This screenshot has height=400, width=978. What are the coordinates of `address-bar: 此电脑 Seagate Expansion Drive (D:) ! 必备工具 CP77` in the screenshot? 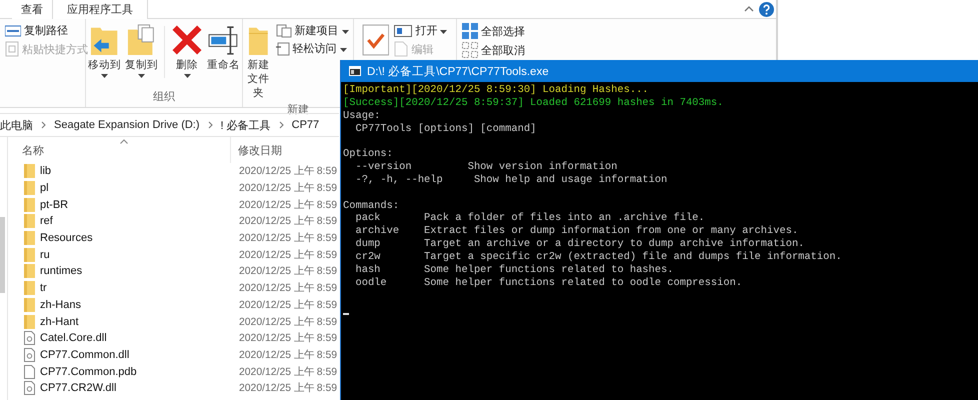 It's located at (169, 125).